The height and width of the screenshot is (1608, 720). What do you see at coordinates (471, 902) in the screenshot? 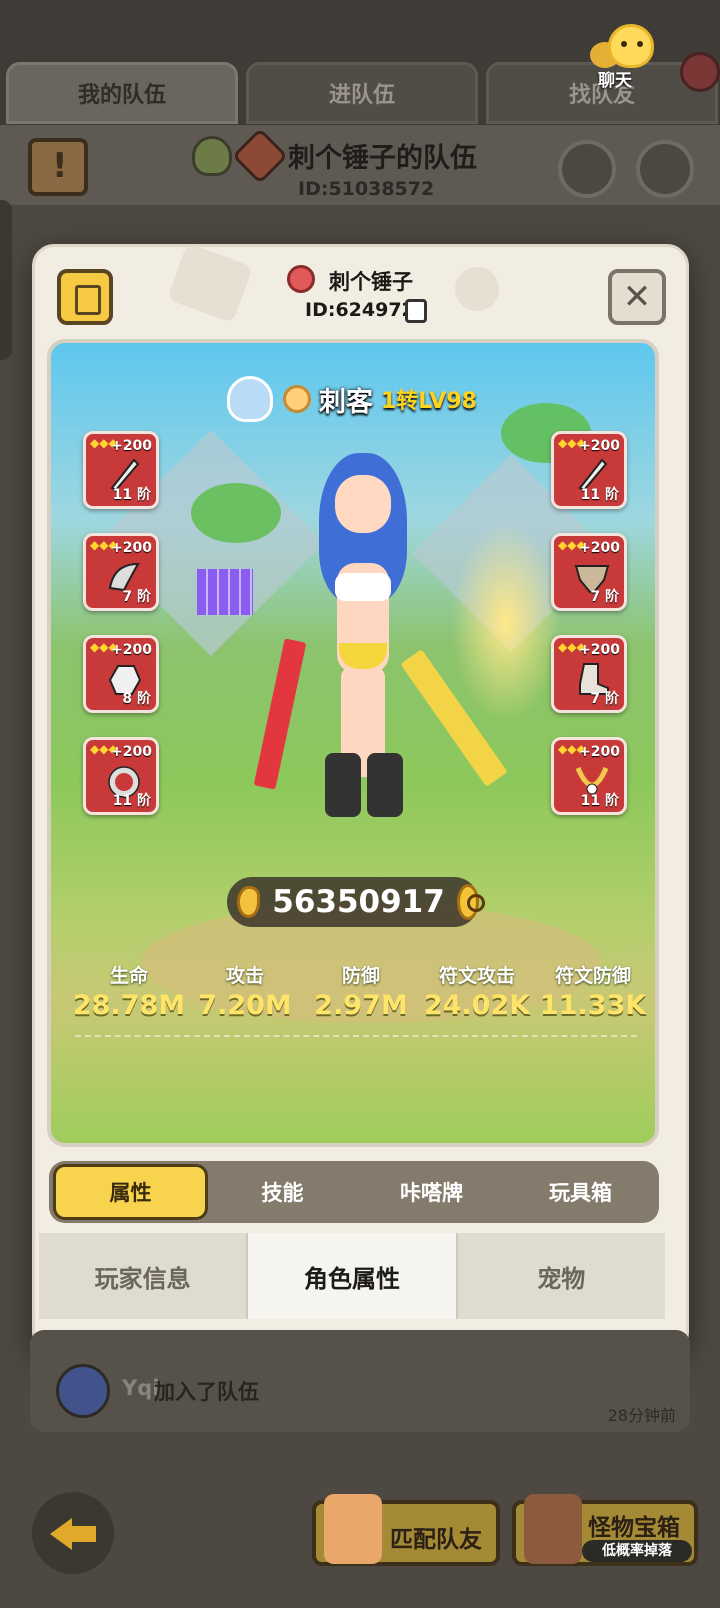
I see `search-icon` at bounding box center [471, 902].